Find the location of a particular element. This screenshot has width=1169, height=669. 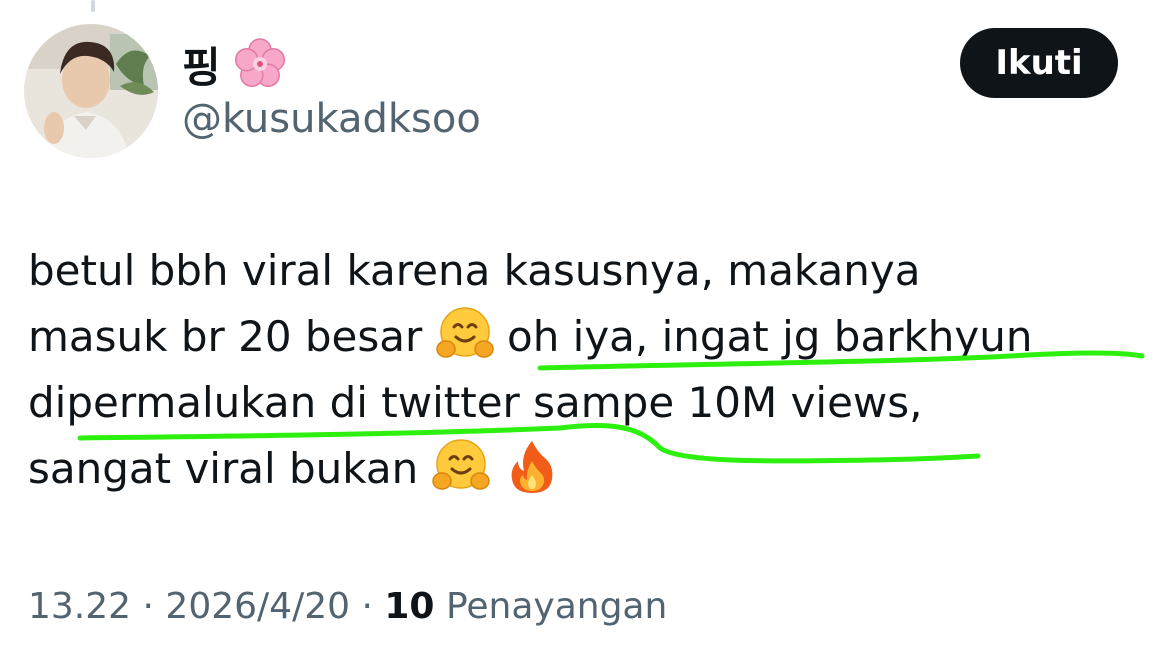

avatar is located at coordinates (91, 91).